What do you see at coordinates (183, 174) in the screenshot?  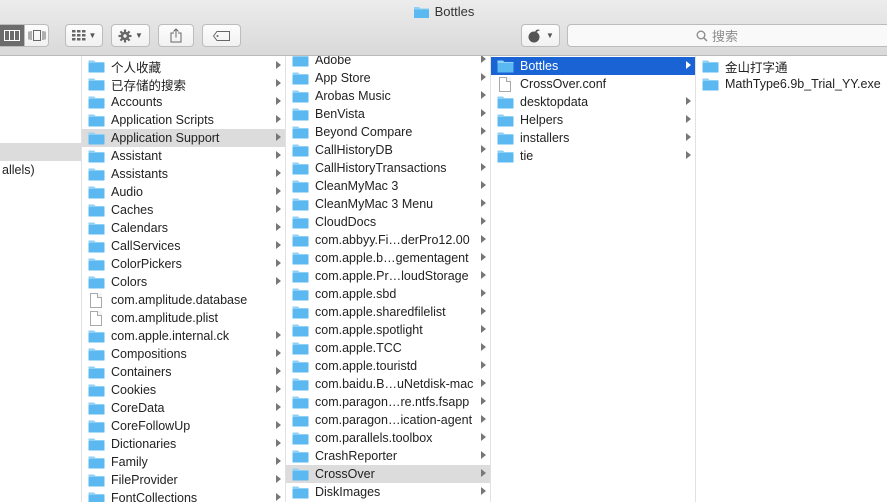 I see `list-item: Assistants` at bounding box center [183, 174].